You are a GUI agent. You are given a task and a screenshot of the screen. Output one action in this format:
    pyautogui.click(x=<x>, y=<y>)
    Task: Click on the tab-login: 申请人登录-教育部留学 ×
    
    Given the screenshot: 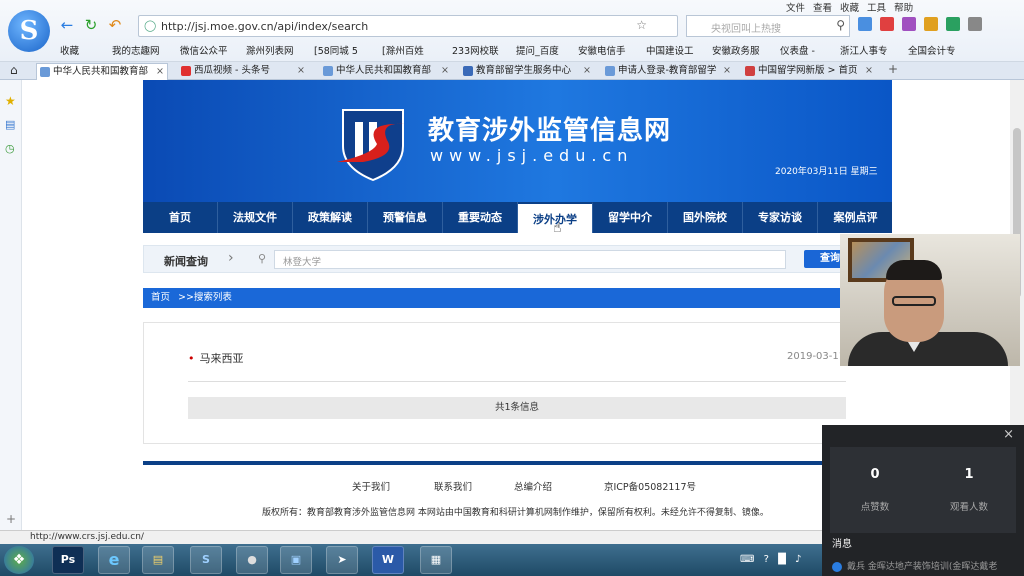 What is the action you would take?
    pyautogui.click(x=668, y=71)
    